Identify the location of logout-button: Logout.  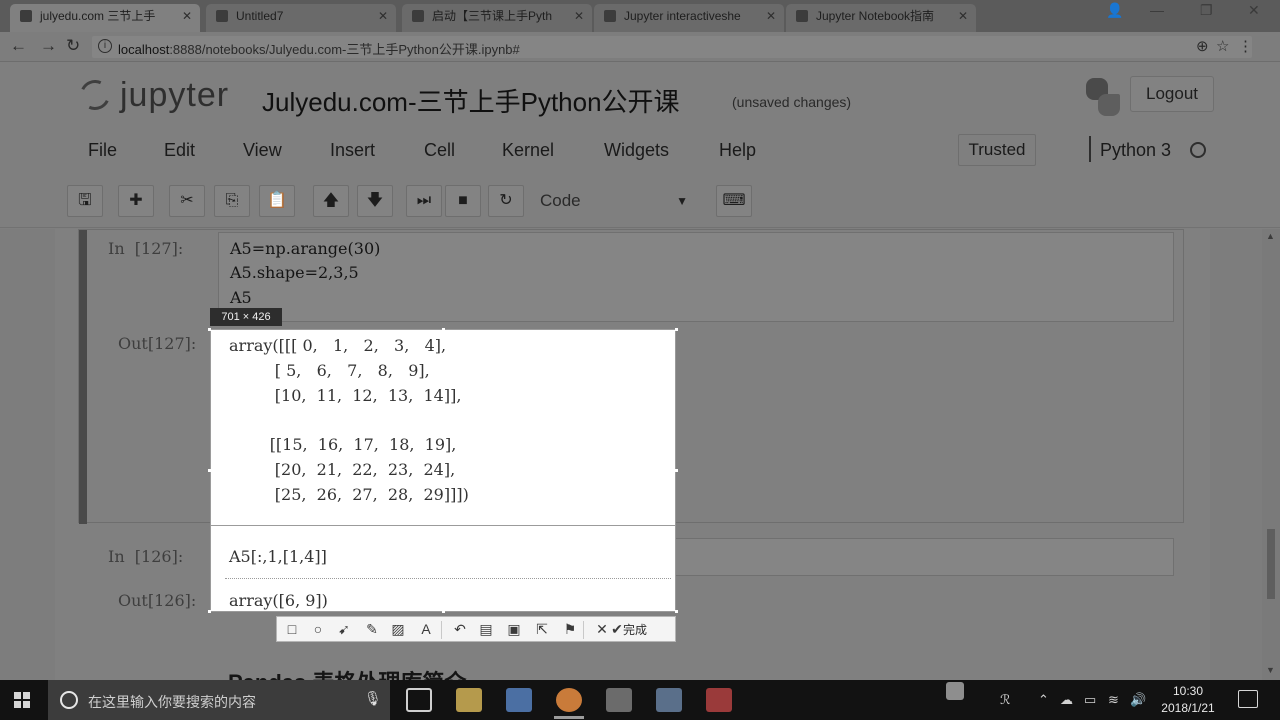
(1172, 94).